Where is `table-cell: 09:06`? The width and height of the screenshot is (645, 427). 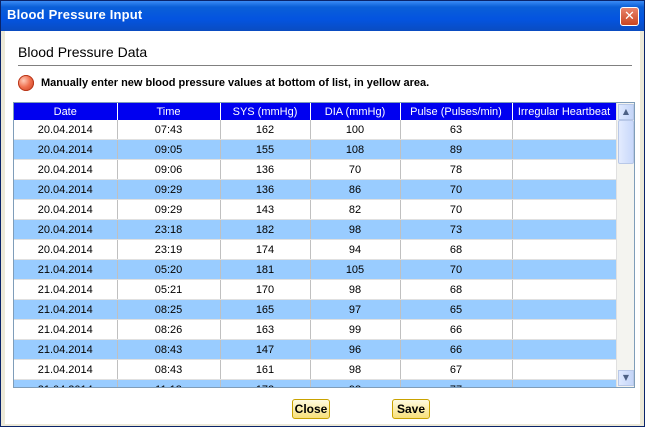
table-cell: 09:06 is located at coordinates (169, 169).